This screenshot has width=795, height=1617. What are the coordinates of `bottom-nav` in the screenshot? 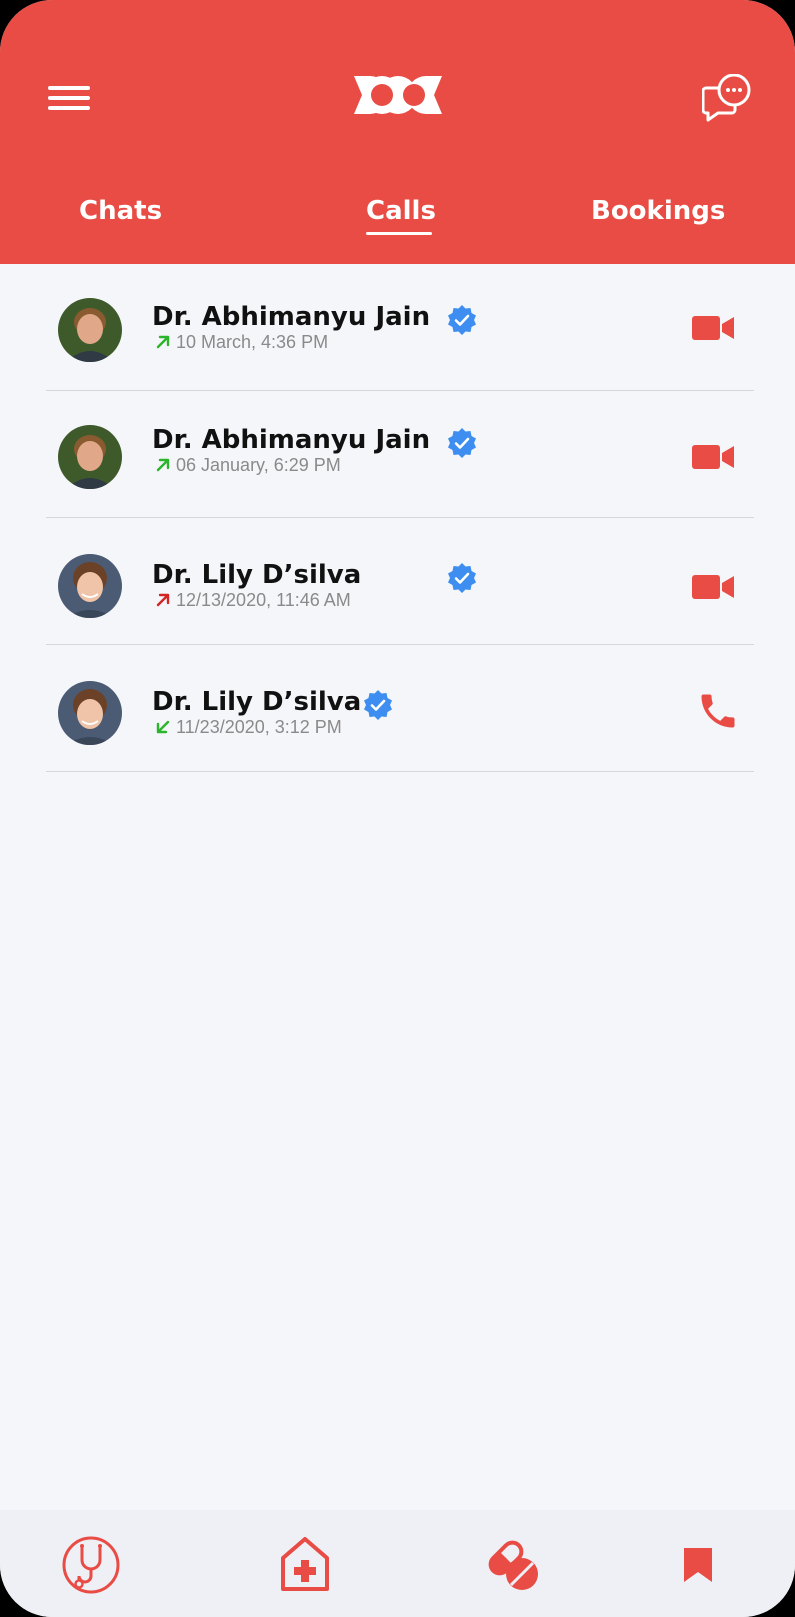 It's located at (397, 1563).